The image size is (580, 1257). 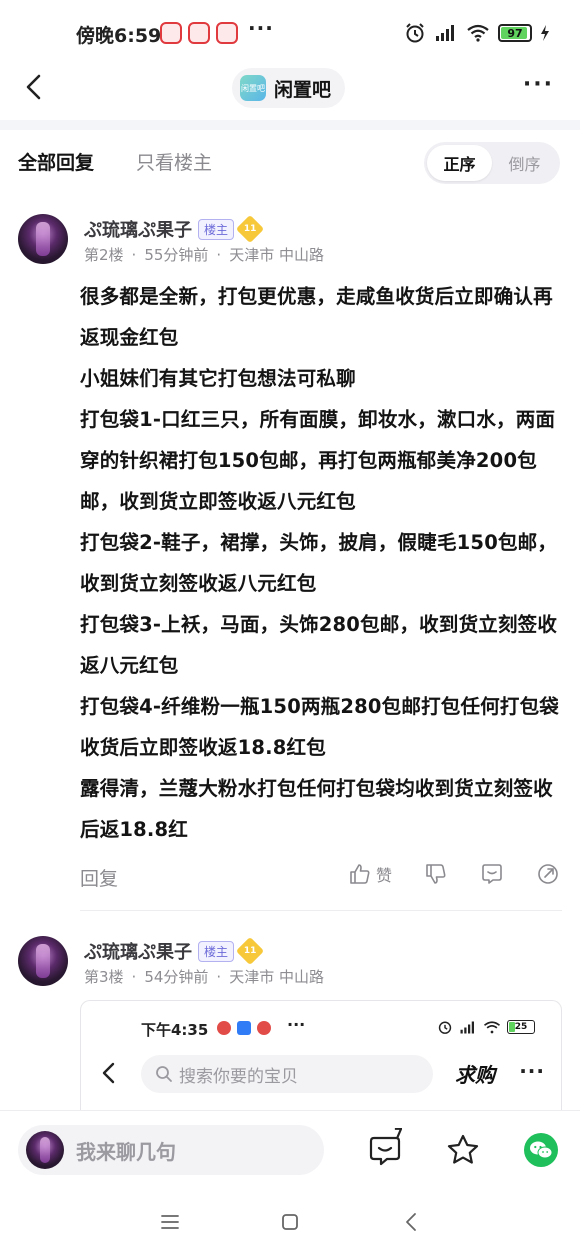 I want to click on tab-all-replies: 全部回复, so click(x=56, y=161).